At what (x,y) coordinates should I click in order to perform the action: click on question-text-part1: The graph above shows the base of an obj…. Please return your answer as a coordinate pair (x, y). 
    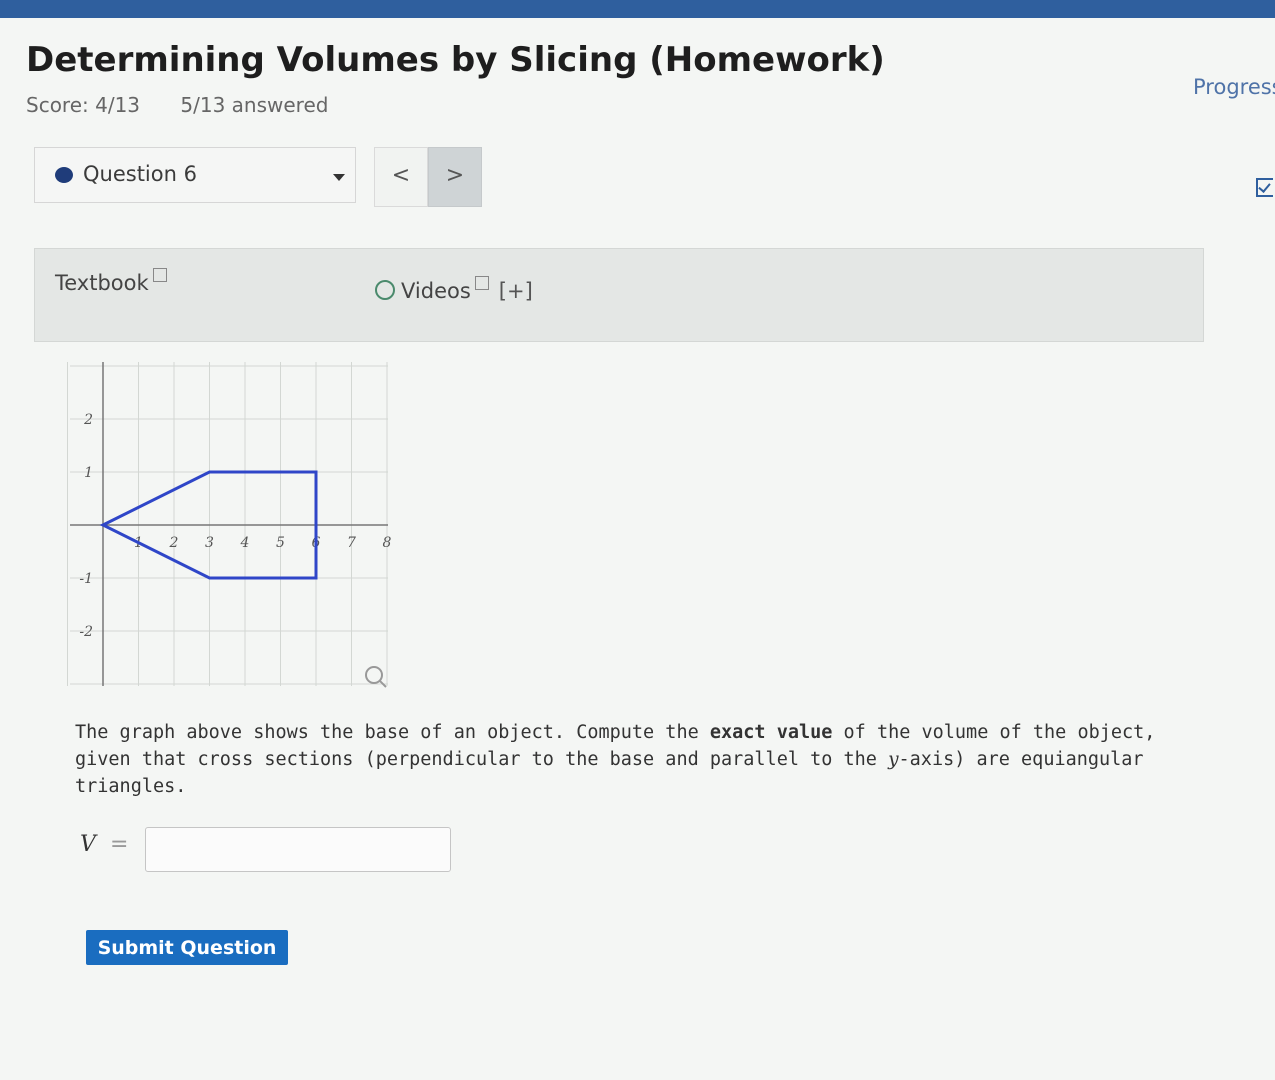
    Looking at the image, I should click on (392, 732).